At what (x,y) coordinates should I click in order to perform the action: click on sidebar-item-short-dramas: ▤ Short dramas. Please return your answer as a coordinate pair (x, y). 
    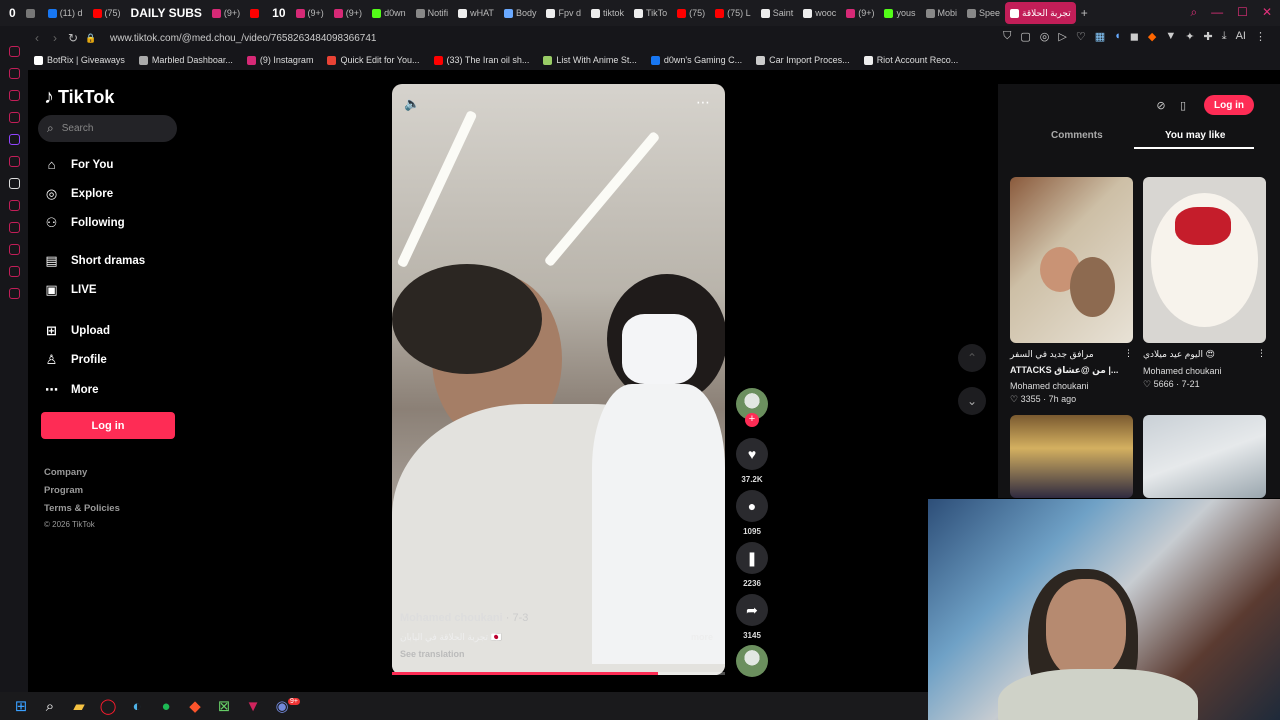
    Looking at the image, I should click on (94, 260).